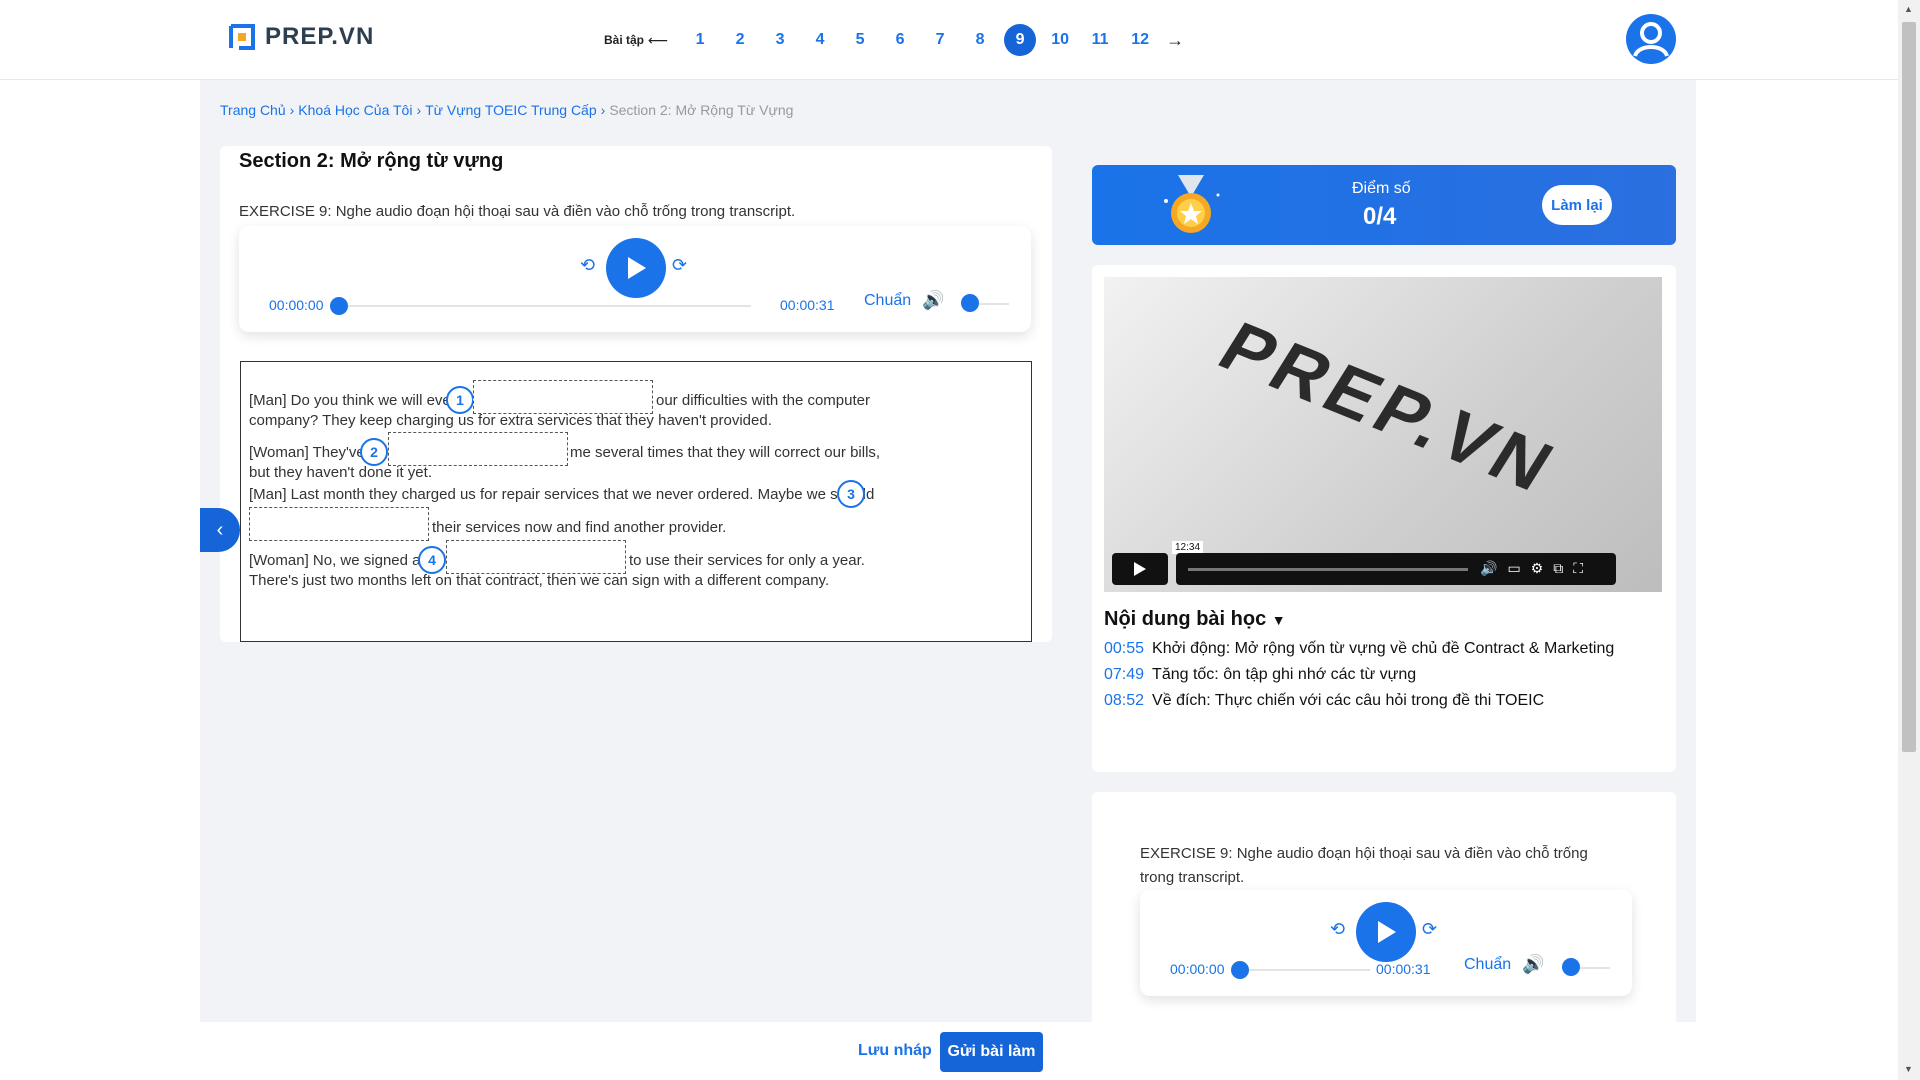 The image size is (1920, 1080). What do you see at coordinates (820, 40) in the screenshot?
I see `pager-page-4: 4` at bounding box center [820, 40].